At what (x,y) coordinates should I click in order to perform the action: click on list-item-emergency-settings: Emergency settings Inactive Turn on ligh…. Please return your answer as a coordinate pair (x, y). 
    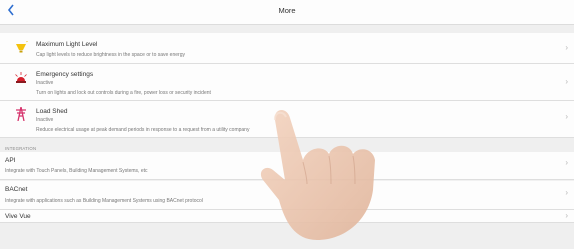
    Looking at the image, I should click on (287, 82).